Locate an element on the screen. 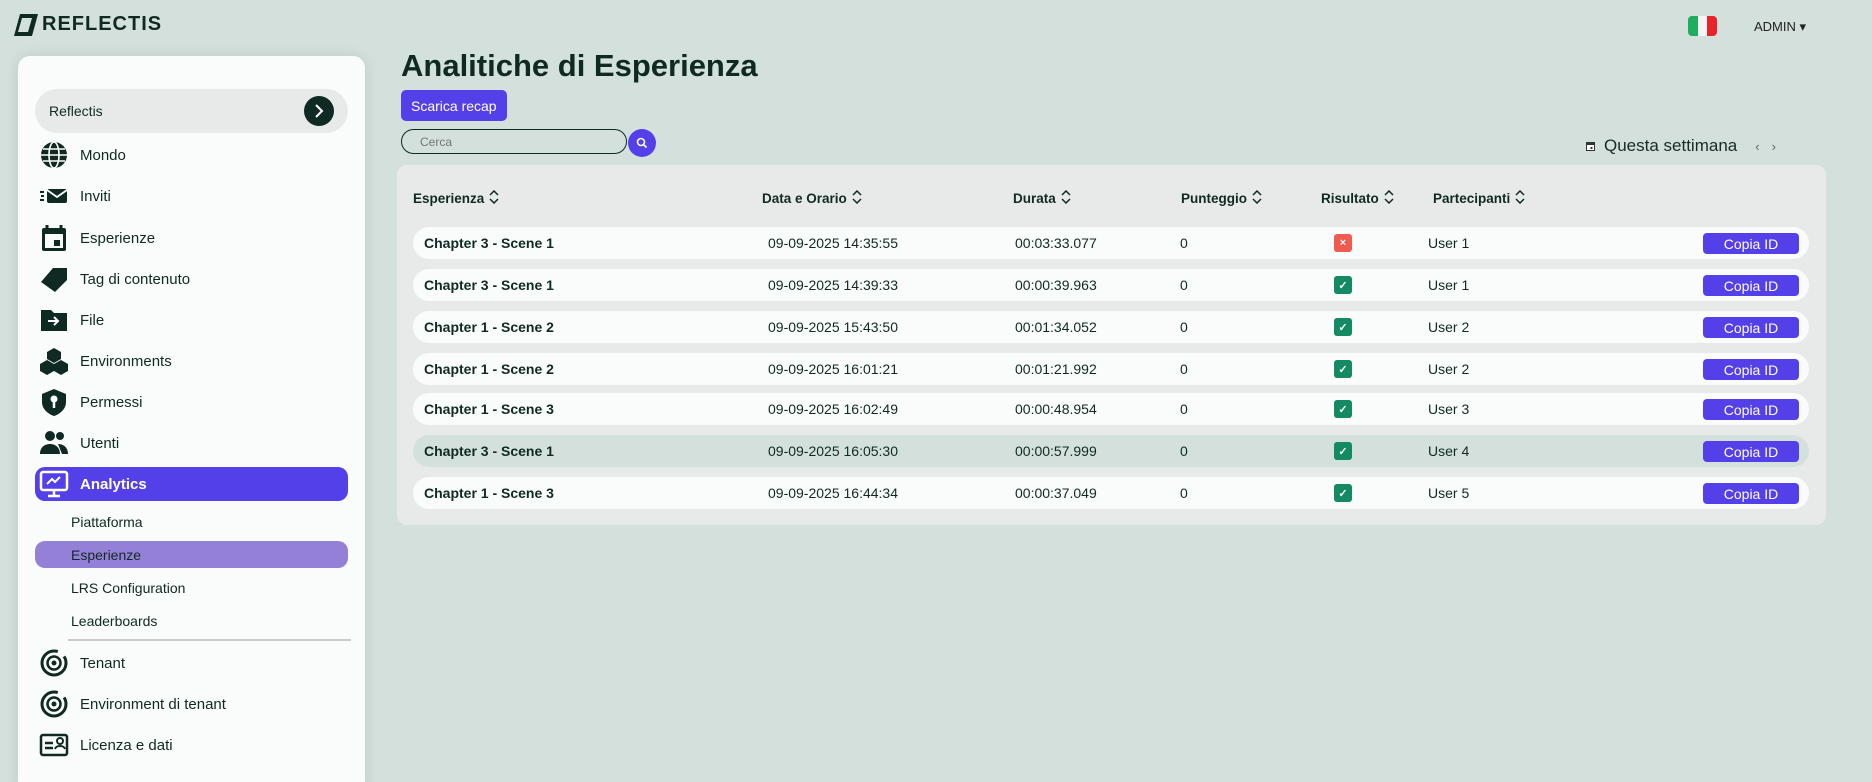 The height and width of the screenshot is (782, 1872). sidebar-item-inviti: Inviti is located at coordinates (191, 196).